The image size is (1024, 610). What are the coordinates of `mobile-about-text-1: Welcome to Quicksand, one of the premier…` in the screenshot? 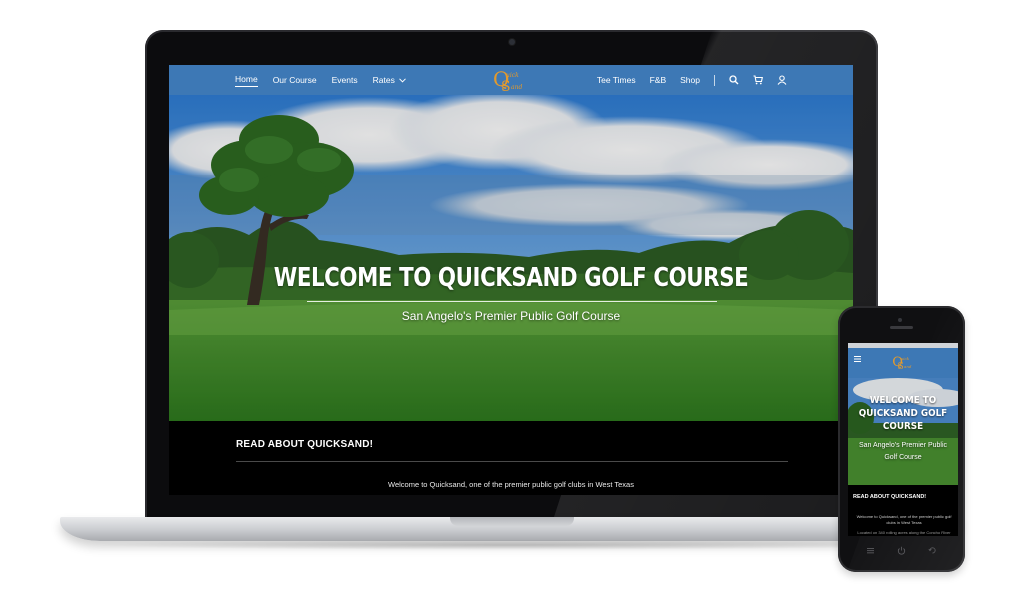 It's located at (904, 519).